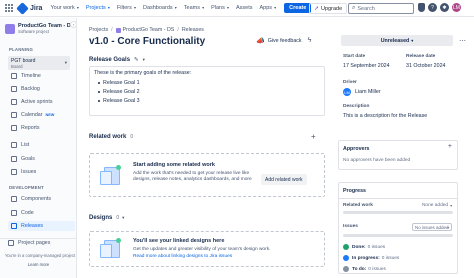 Image resolution: width=474 pixels, height=278 pixels. I want to click on nav-filters: Filters ▾, so click(126, 8).